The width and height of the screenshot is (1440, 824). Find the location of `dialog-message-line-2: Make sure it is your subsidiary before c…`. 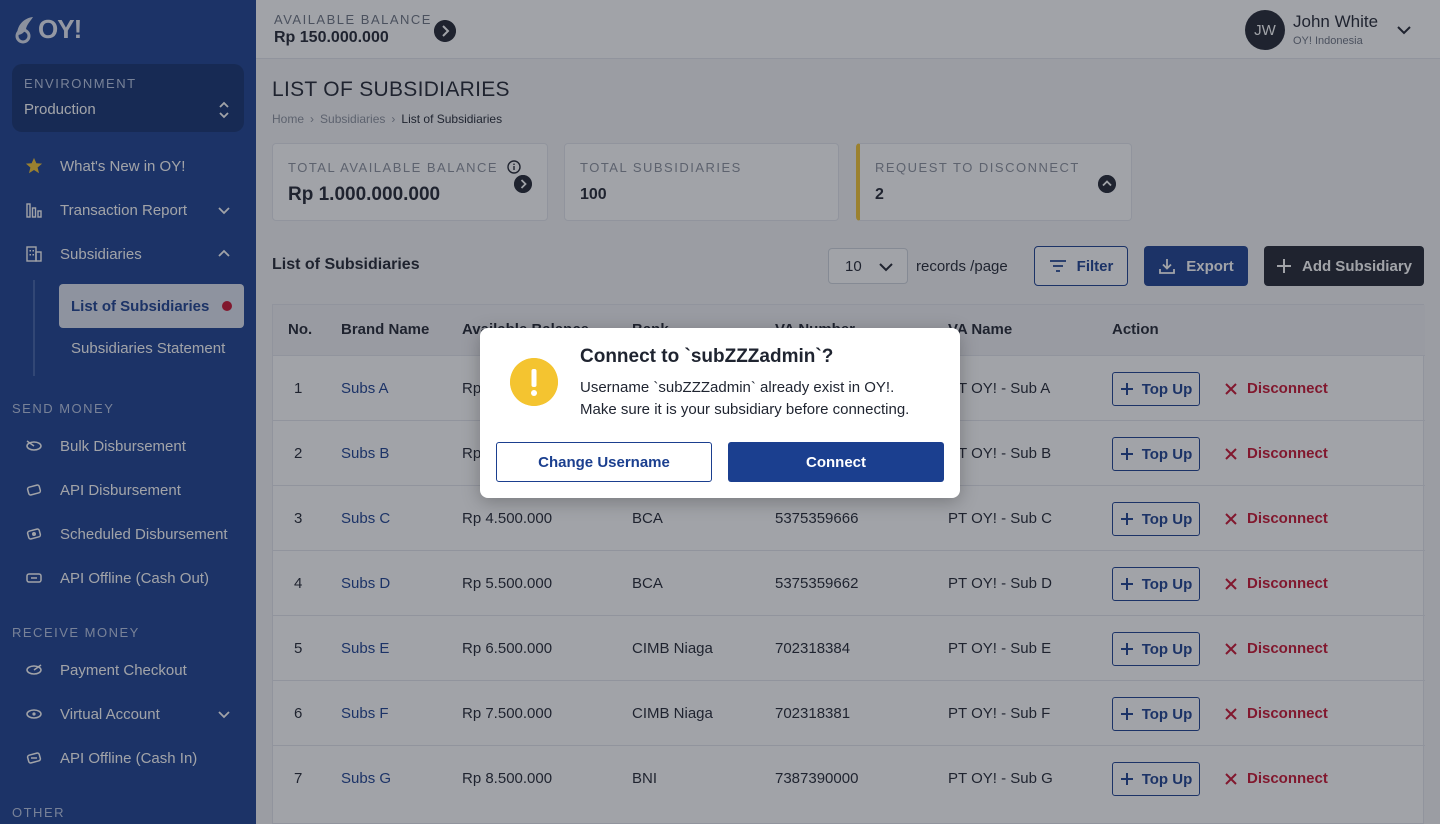

dialog-message-line-2: Make sure it is your subsidiary before c… is located at coordinates (745, 409).